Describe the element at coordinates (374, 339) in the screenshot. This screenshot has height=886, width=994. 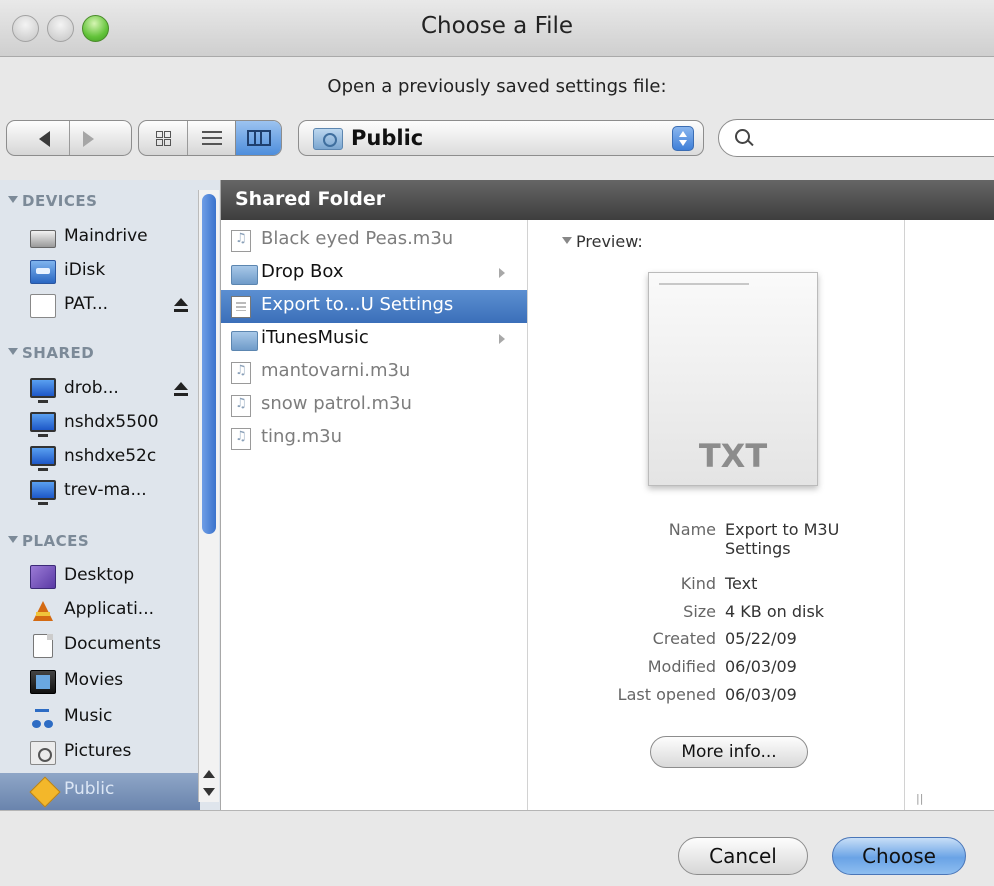
I see `folder-row: iTunesMusic` at that location.